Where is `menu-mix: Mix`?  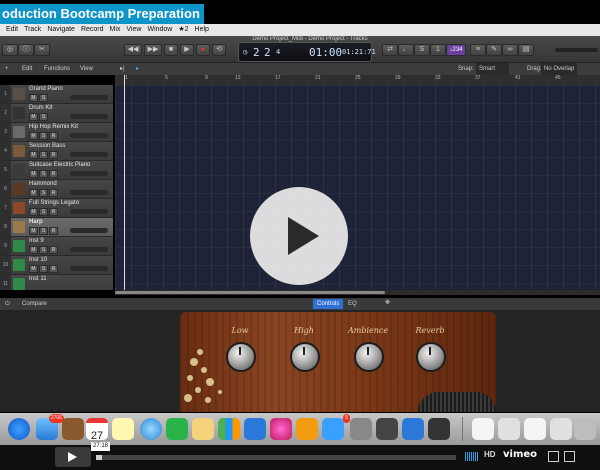 menu-mix: Mix is located at coordinates (115, 29).